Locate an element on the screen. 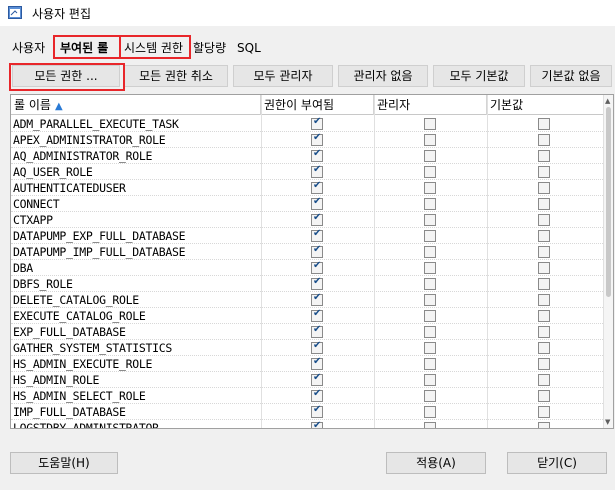  table-row: DBFS_ROLE is located at coordinates (308, 284).